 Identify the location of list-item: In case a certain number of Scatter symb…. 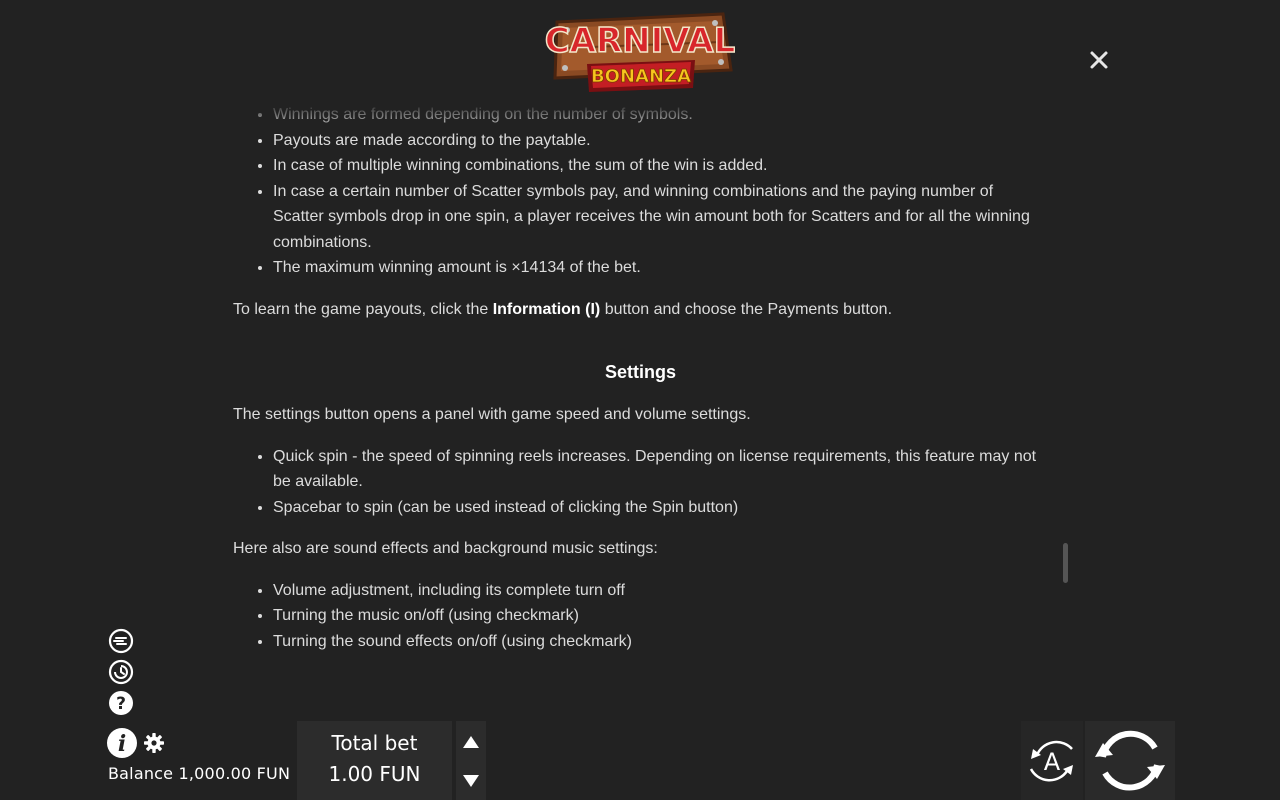
(660, 217).